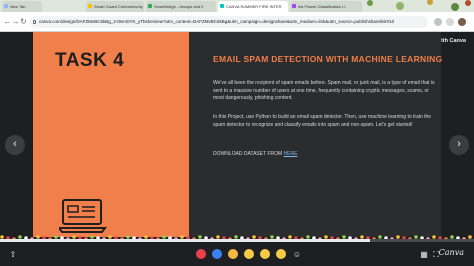  I want to click on tab-label: New Tab, so click(18, 6).